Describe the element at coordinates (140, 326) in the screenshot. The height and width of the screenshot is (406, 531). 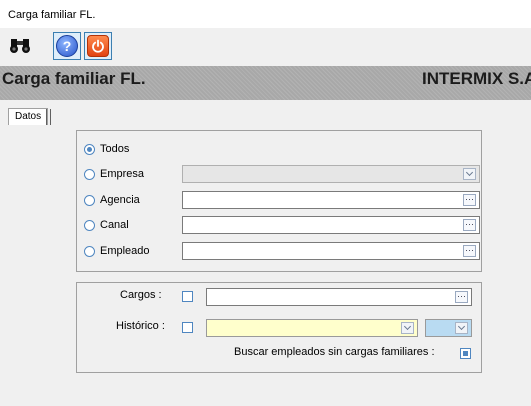
I see `historico-label: Histórico :` at that location.